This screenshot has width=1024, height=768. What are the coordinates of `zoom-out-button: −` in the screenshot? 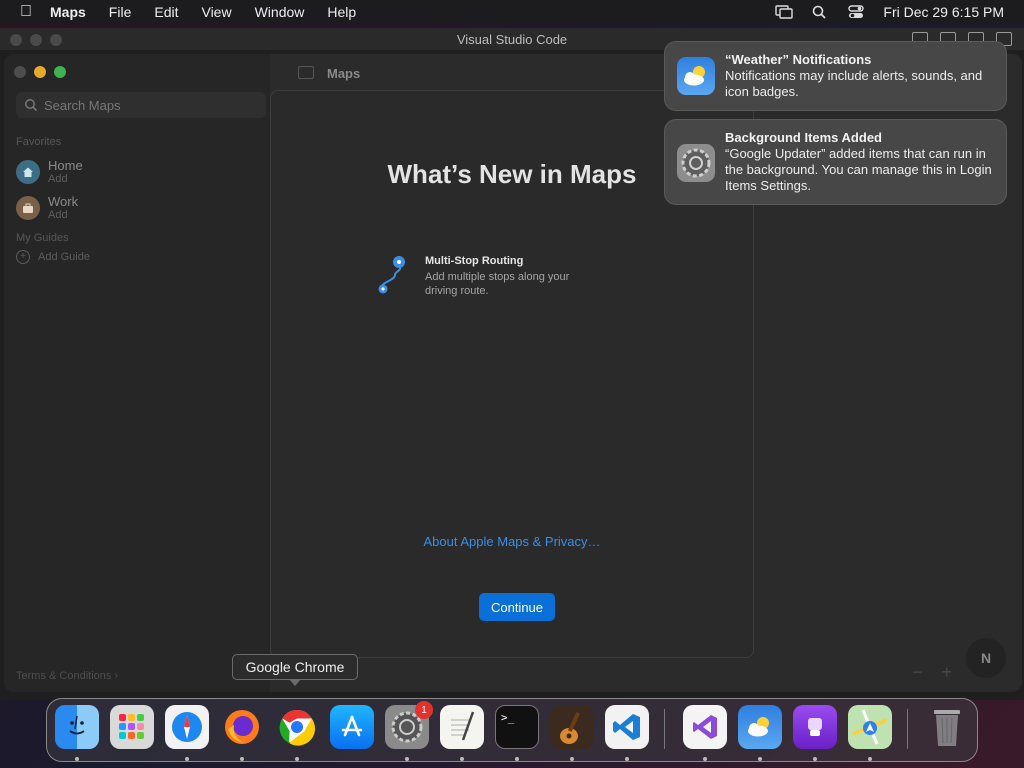 It's located at (917, 672).